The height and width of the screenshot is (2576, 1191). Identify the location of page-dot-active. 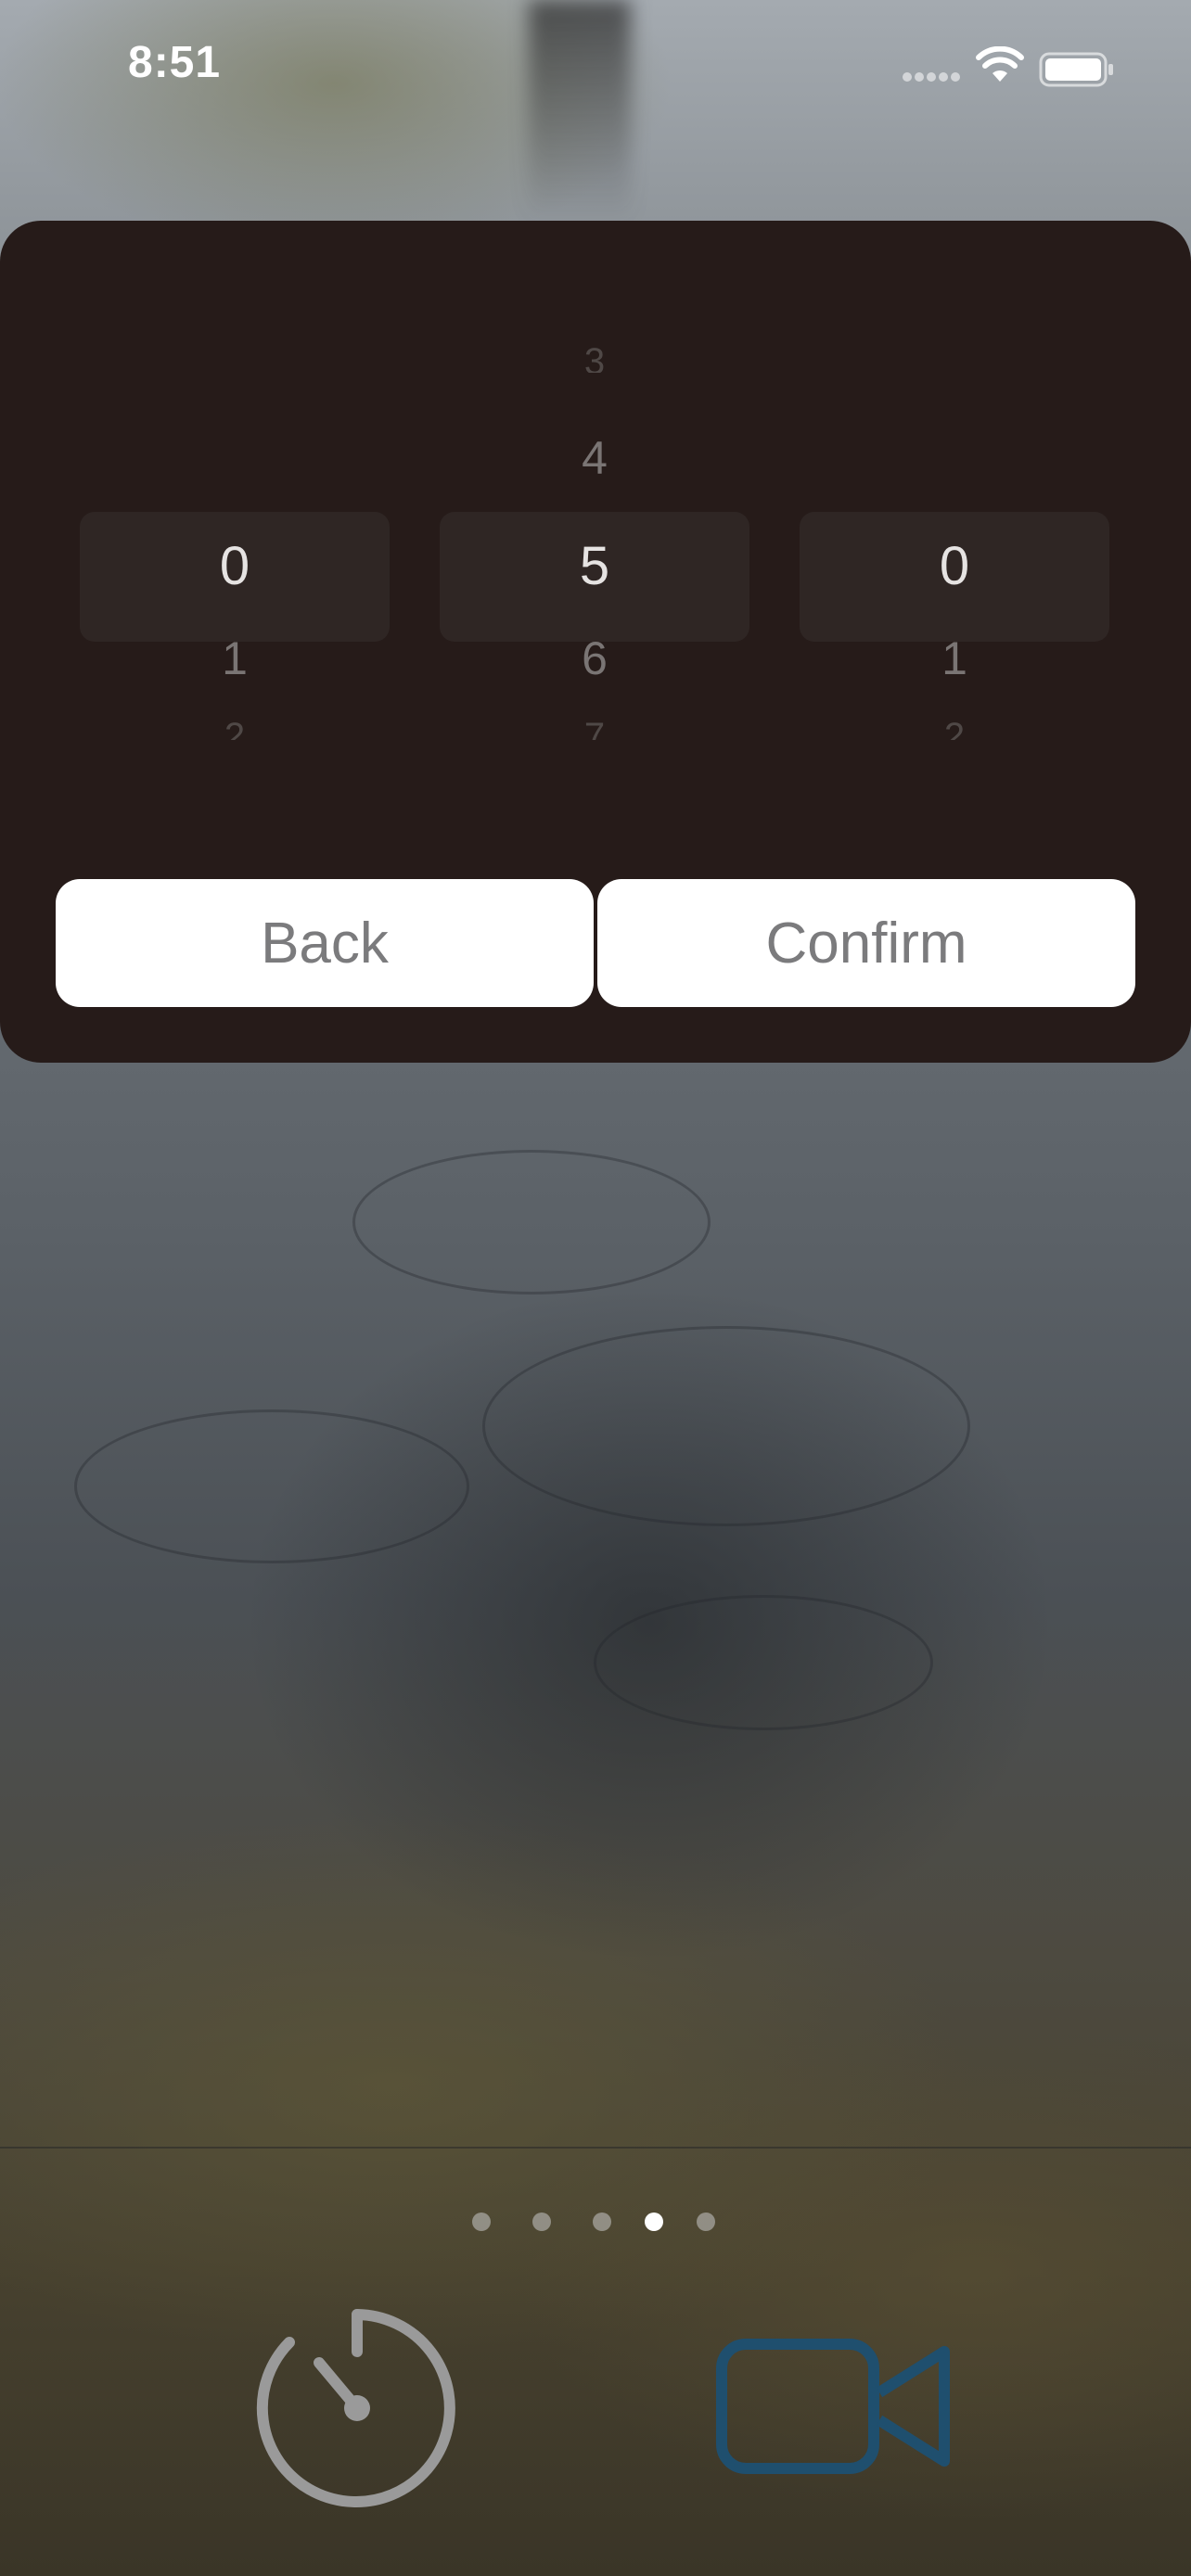
(654, 2222).